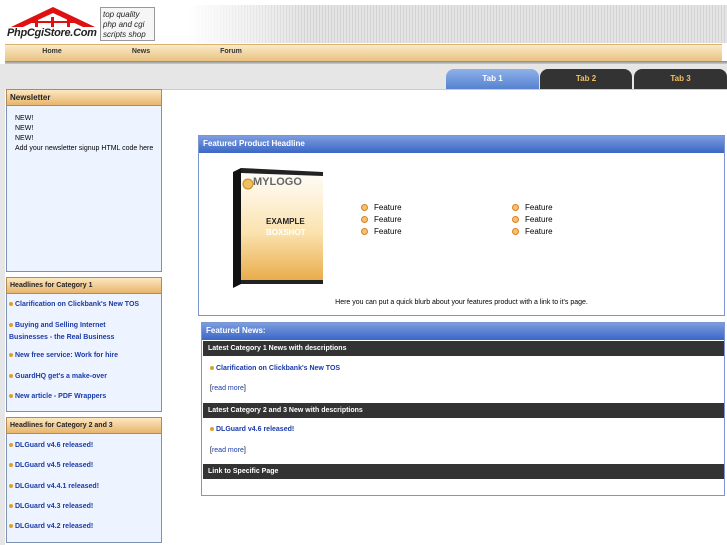  I want to click on tagline-box: top quality php and cgi scripts shop, so click(127, 24).